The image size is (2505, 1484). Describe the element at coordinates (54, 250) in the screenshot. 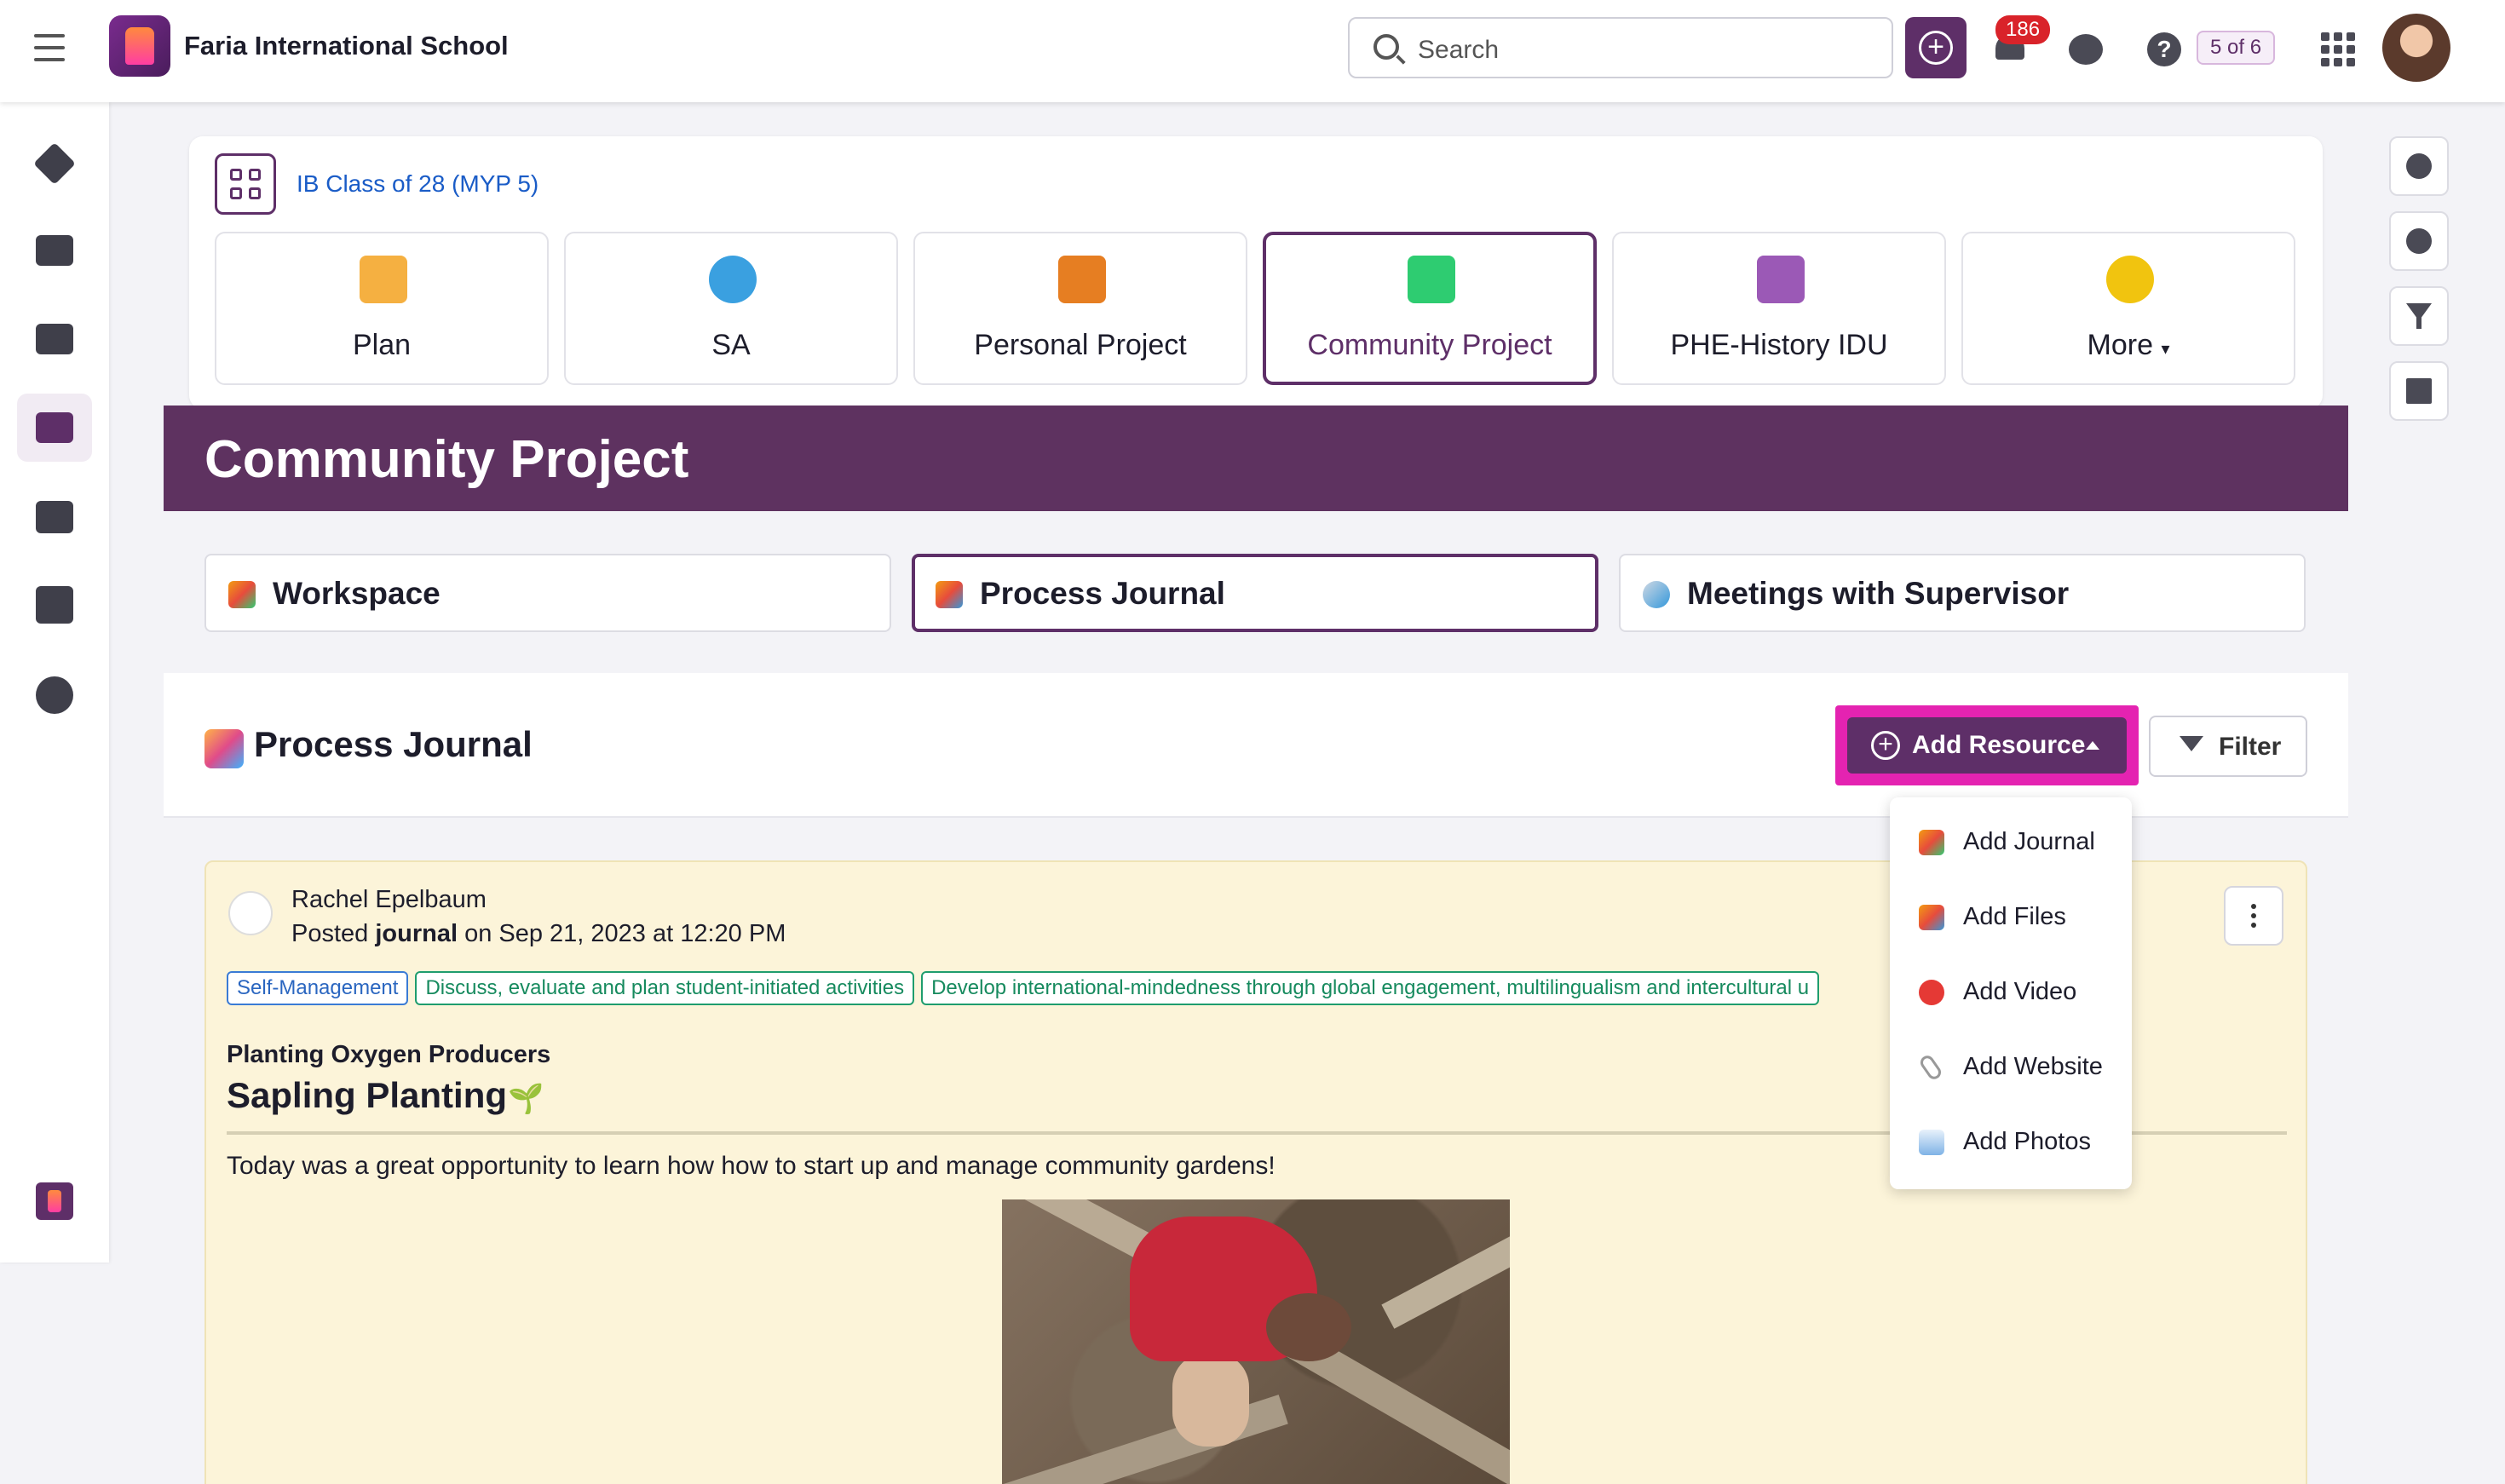

I see `briefcase-icon` at that location.